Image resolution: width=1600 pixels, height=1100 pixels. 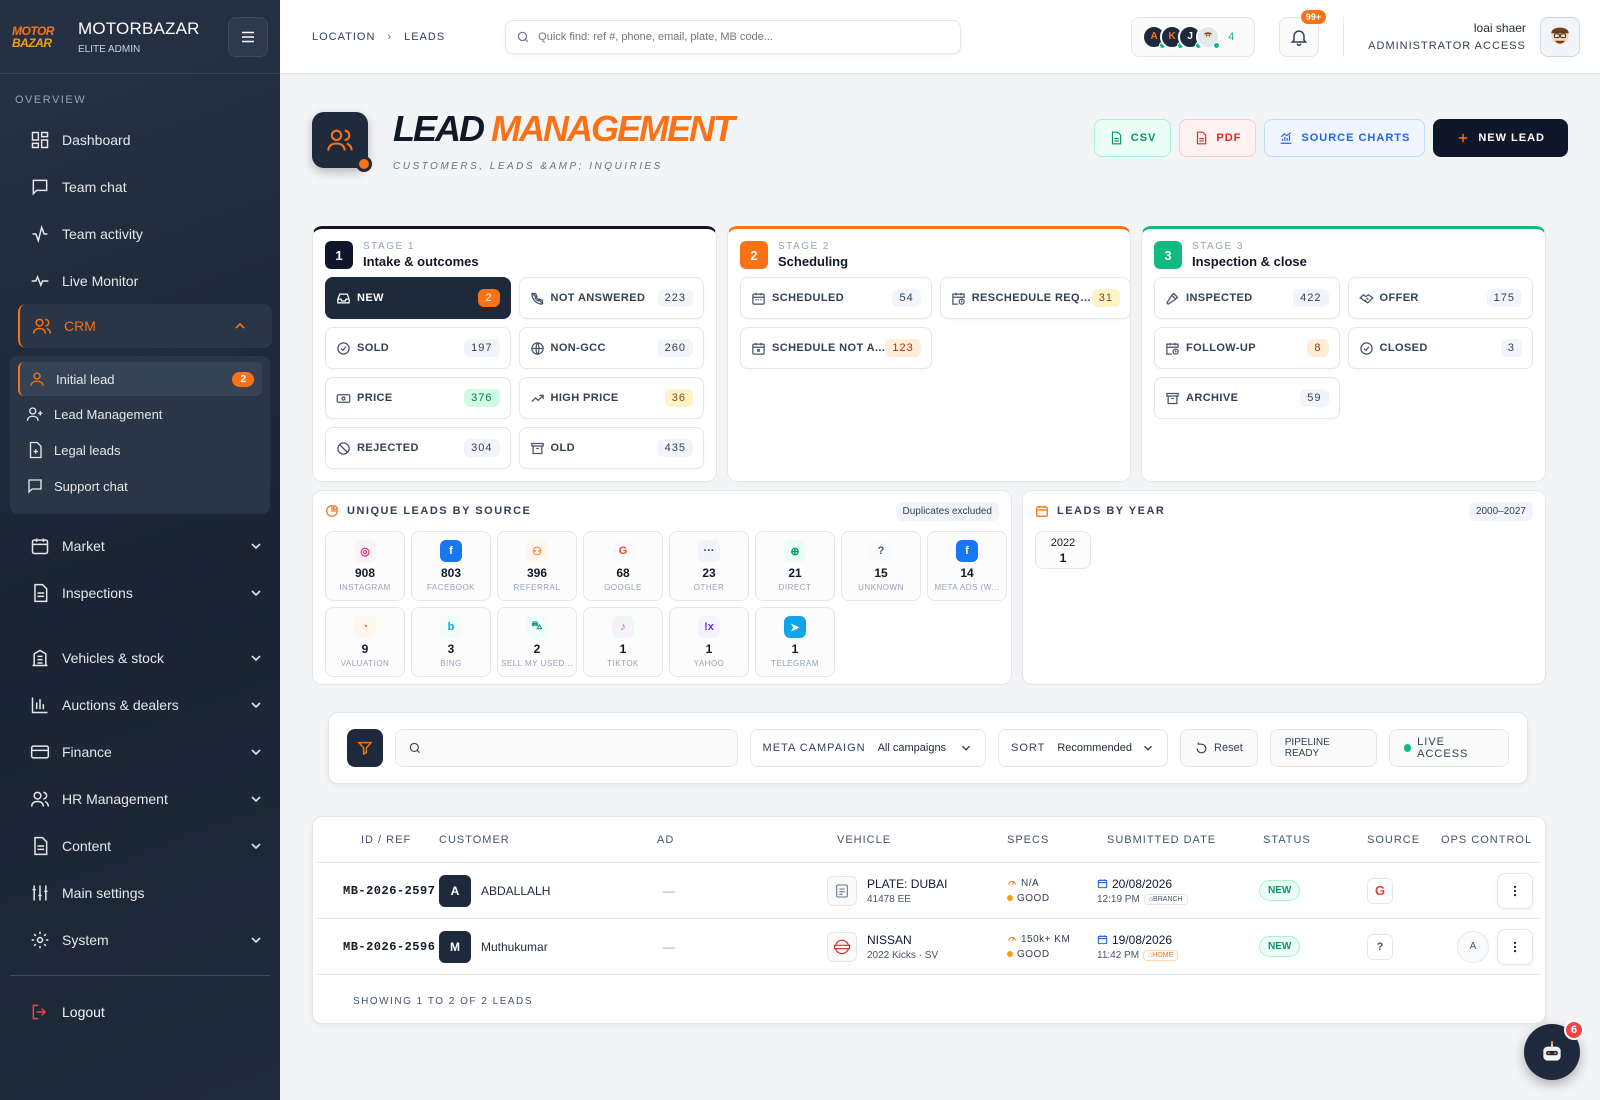 What do you see at coordinates (623, 566) in the screenshot?
I see `source-tile: G 68 GOOGLE` at bounding box center [623, 566].